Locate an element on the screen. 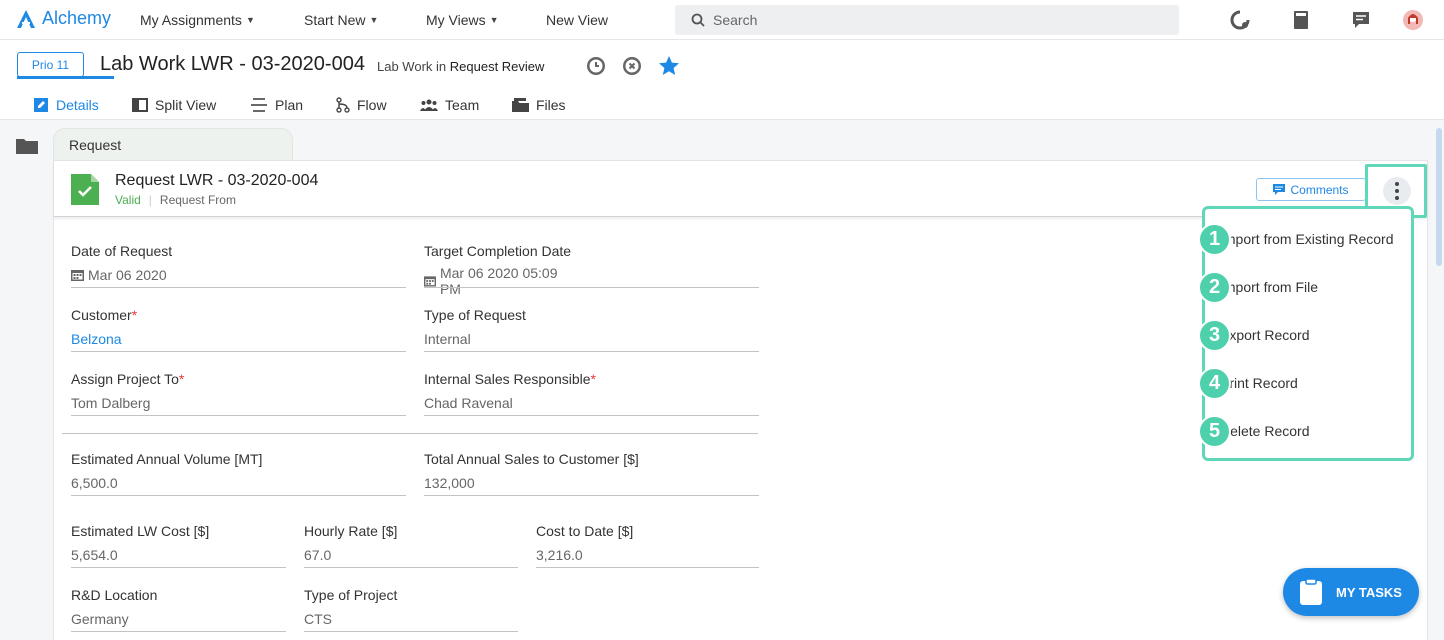 Image resolution: width=1444 pixels, height=640 pixels. clipboard-icon is located at coordinates (1311, 592).